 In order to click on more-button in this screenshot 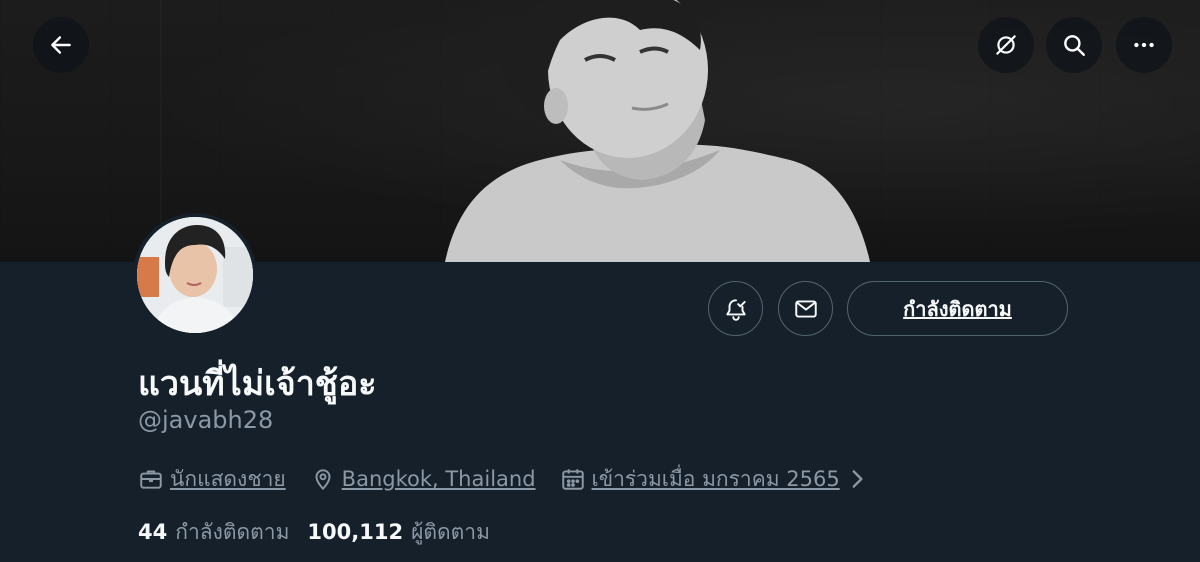, I will do `click(1144, 45)`.